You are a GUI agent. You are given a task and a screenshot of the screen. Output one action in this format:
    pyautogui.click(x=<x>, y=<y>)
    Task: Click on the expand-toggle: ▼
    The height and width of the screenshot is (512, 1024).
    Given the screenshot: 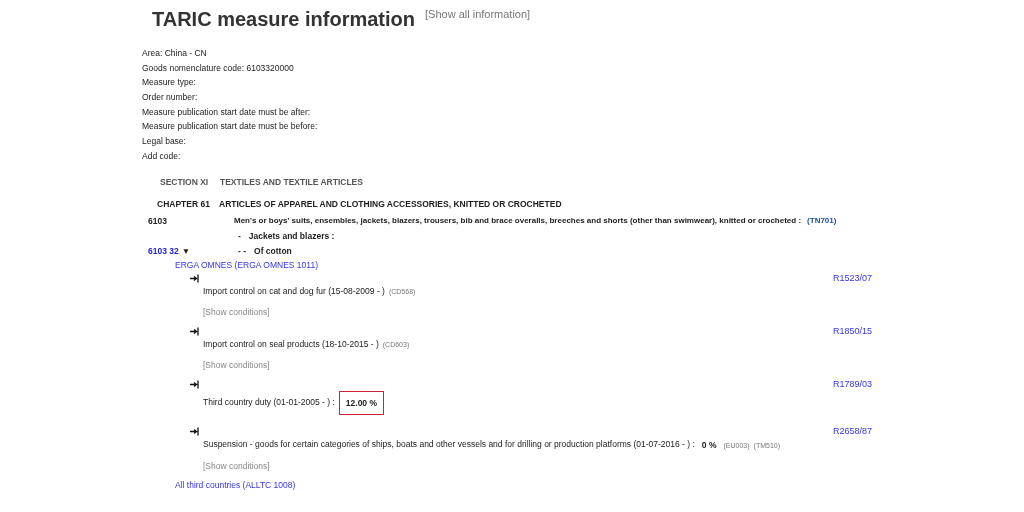 What is the action you would take?
    pyautogui.click(x=186, y=250)
    